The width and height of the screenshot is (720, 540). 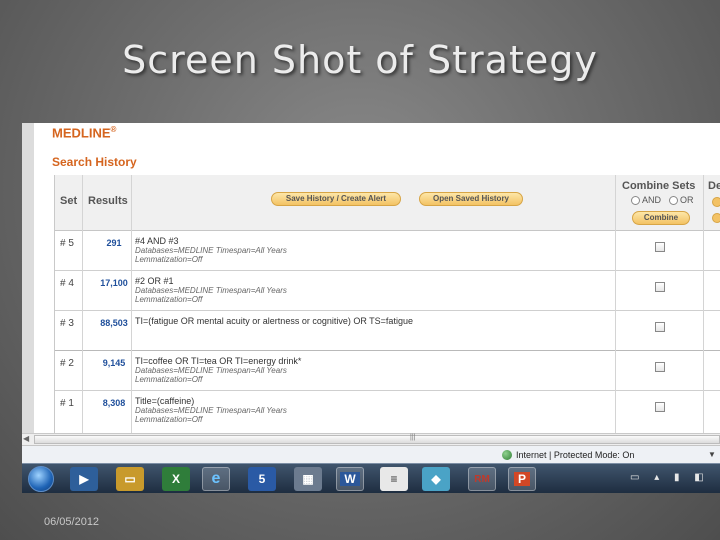 What do you see at coordinates (507, 455) in the screenshot?
I see `internet-globe-icon` at bounding box center [507, 455].